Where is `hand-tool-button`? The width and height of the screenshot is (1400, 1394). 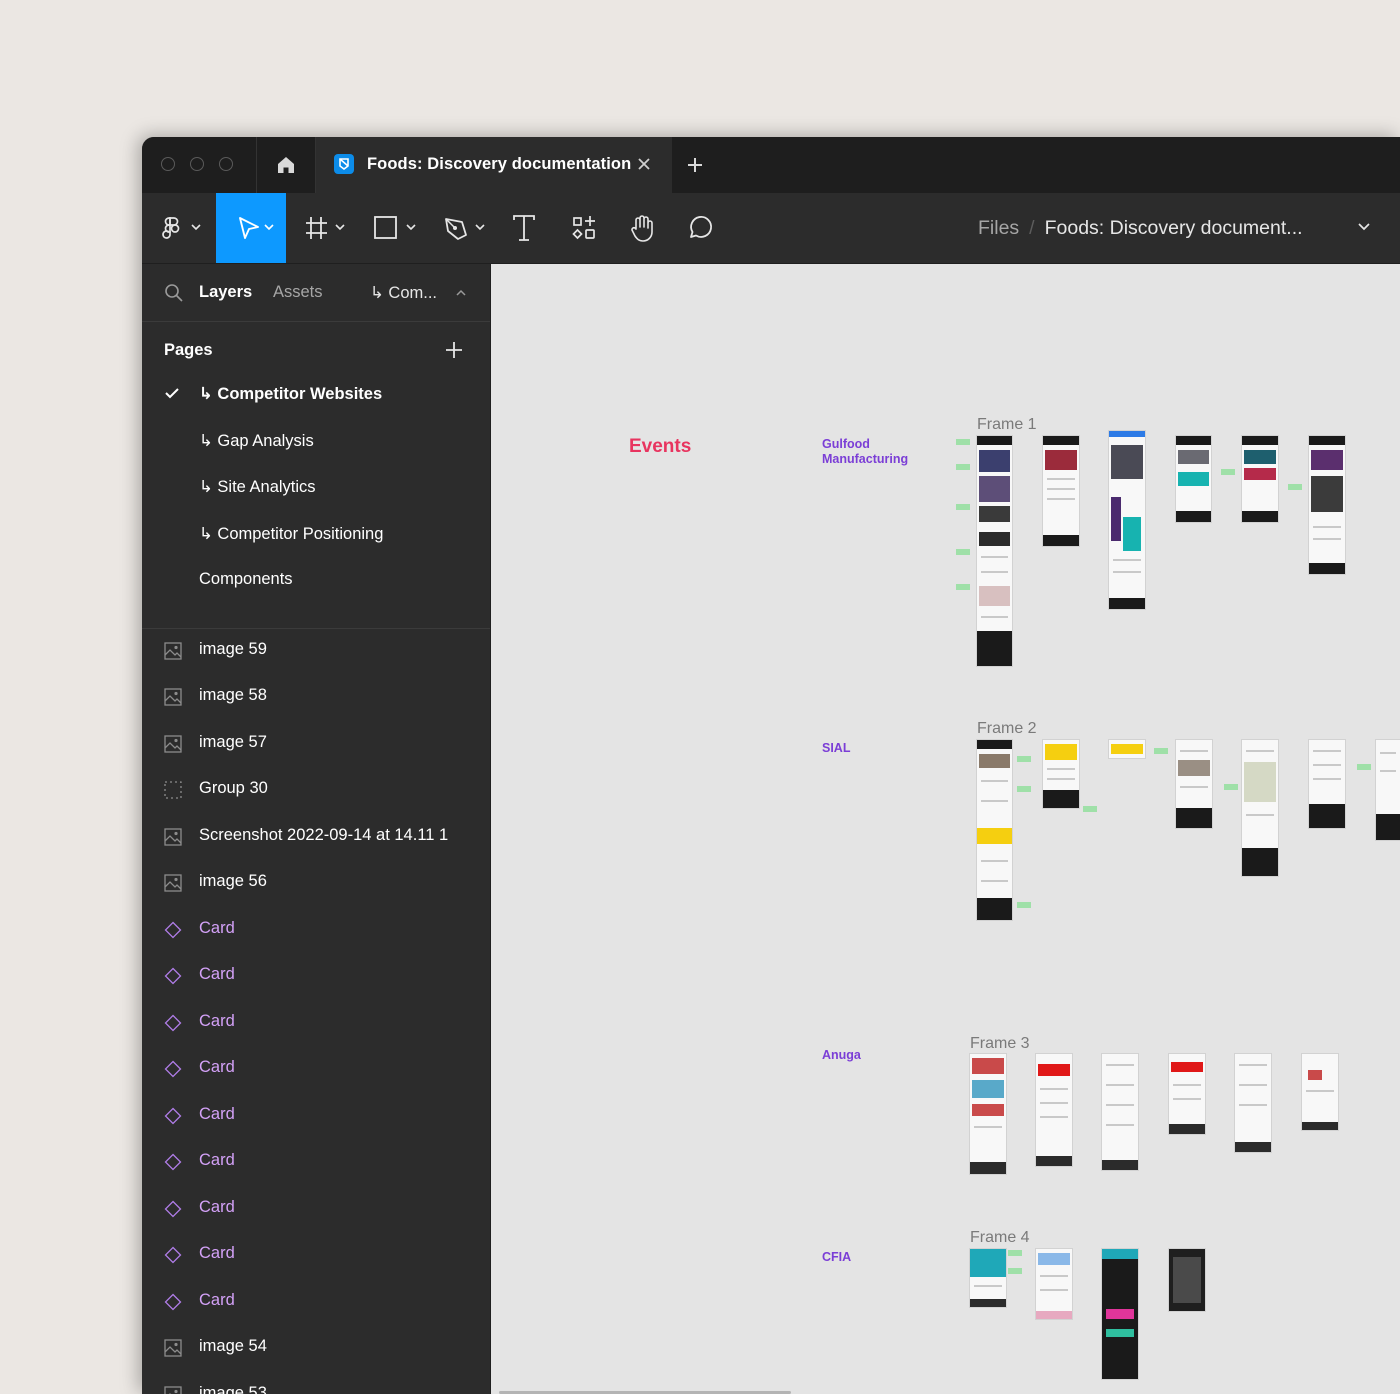 hand-tool-button is located at coordinates (642, 228).